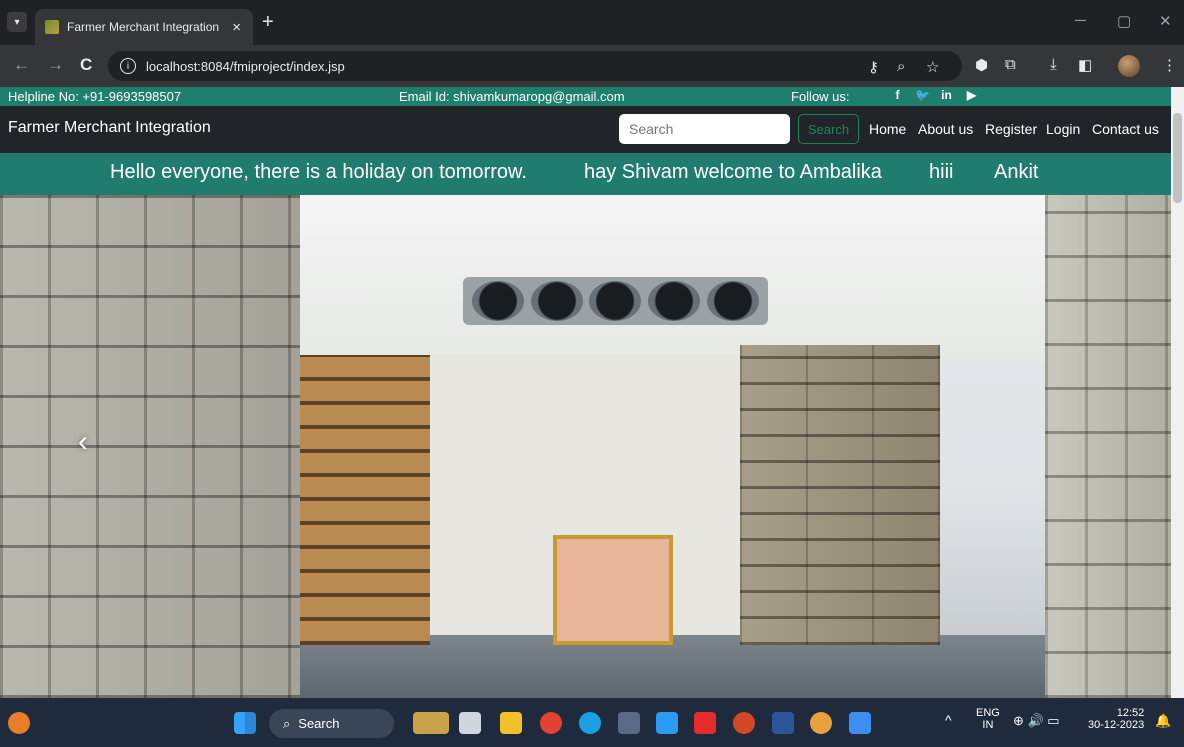 The width and height of the screenshot is (1184, 747). Describe the element at coordinates (470, 723) in the screenshot. I see `task-view-icon` at that location.